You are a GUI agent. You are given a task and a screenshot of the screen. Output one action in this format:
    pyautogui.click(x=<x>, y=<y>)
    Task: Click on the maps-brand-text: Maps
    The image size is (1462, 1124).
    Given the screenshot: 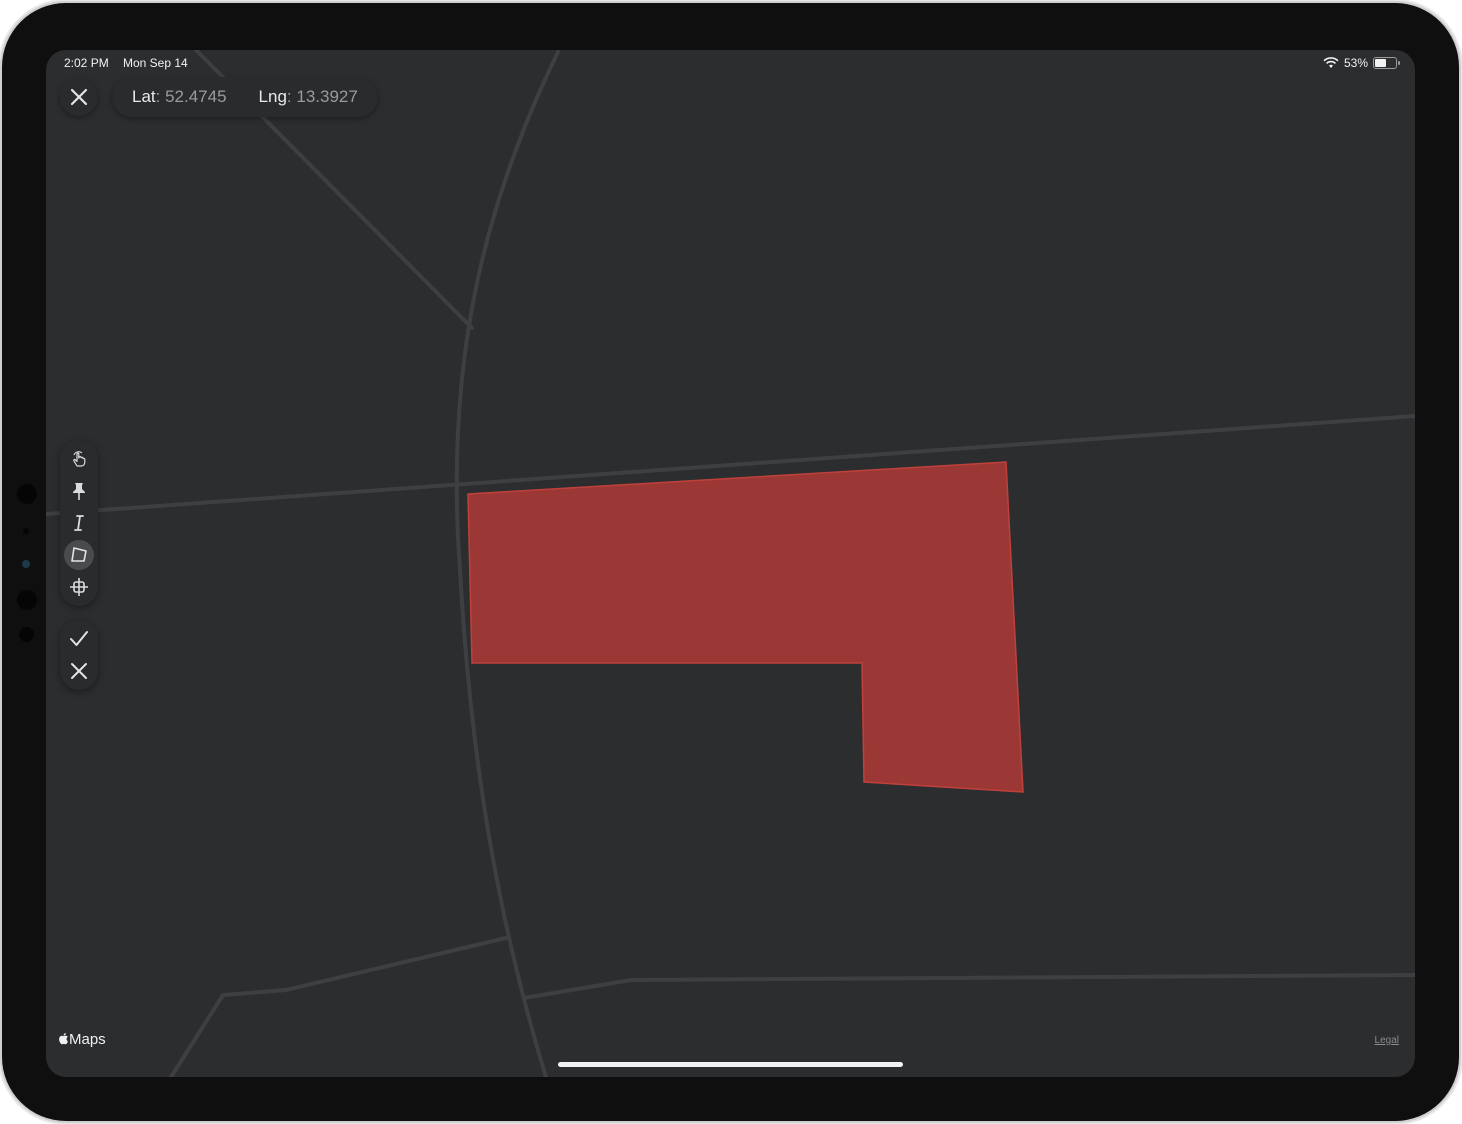 What is the action you would take?
    pyautogui.click(x=87, y=1039)
    